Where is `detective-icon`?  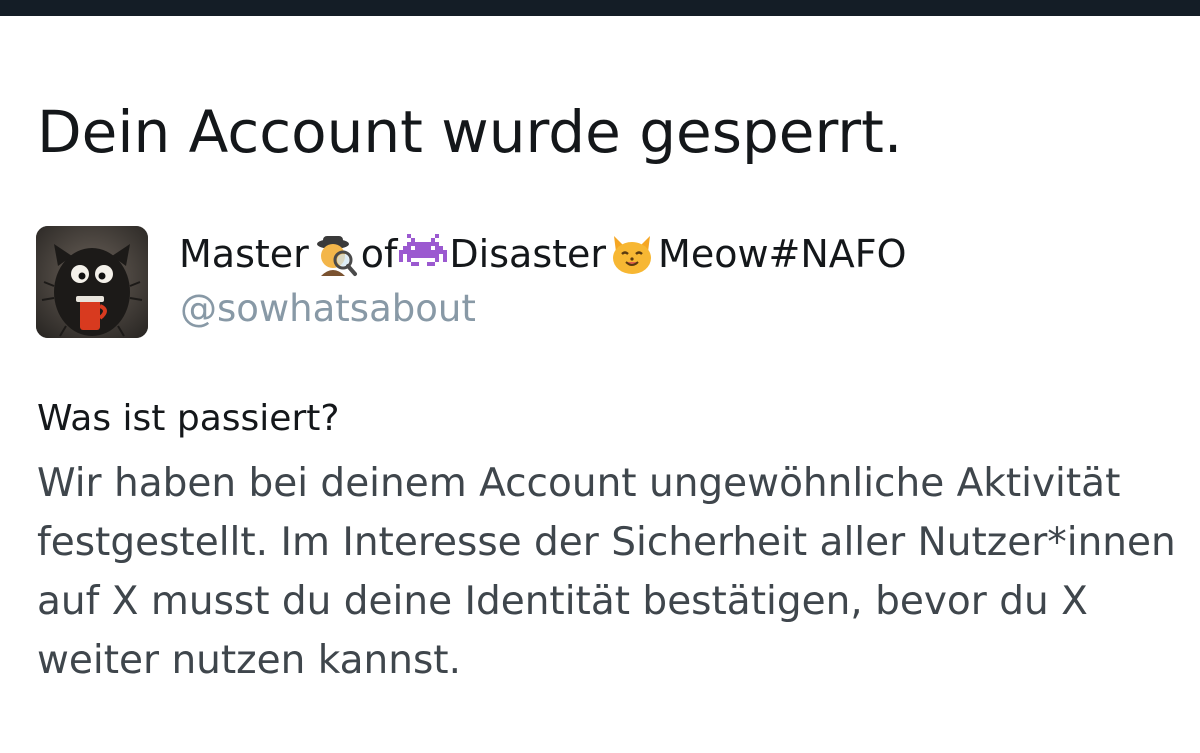 detective-icon is located at coordinates (335, 254).